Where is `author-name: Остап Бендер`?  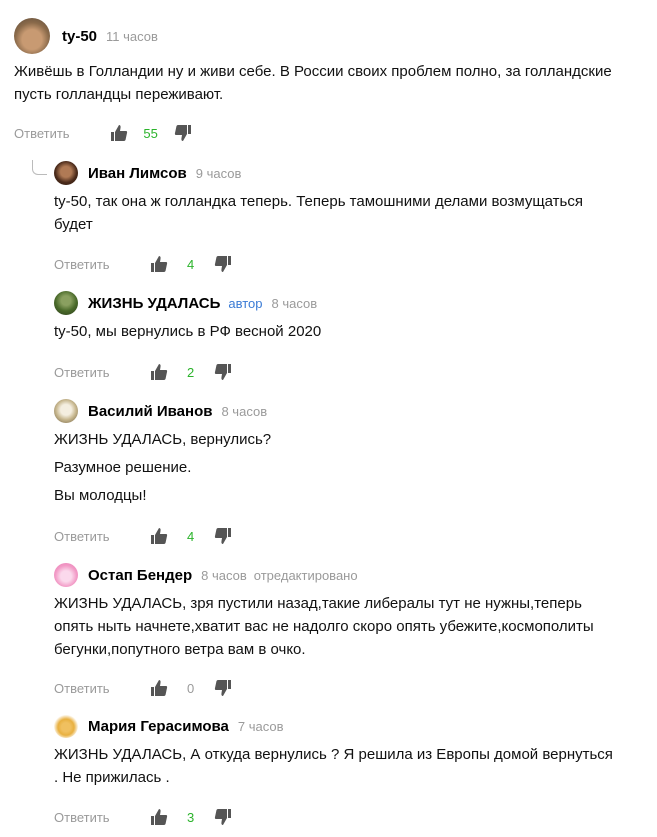
author-name: Остап Бендер is located at coordinates (140, 575).